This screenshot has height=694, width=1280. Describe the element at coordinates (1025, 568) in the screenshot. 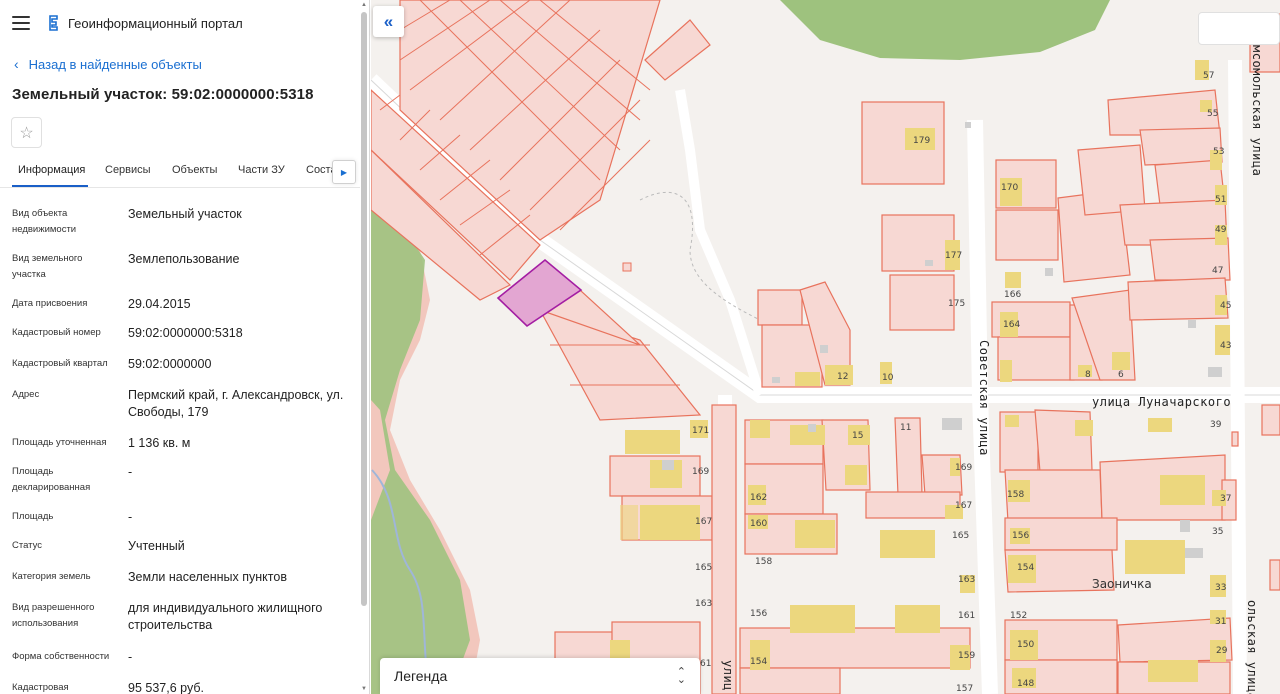

I see `svg-text: 154` at that location.